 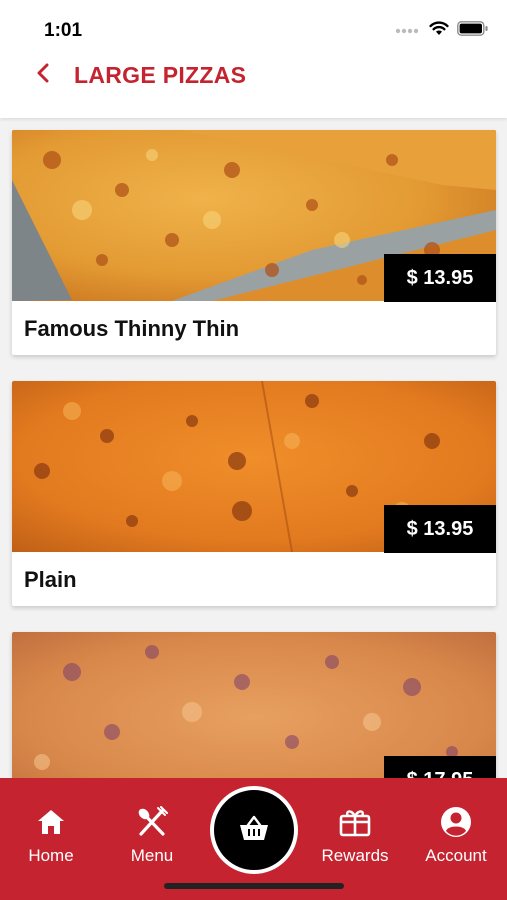 I want to click on tab-label: Menu, so click(x=152, y=855).